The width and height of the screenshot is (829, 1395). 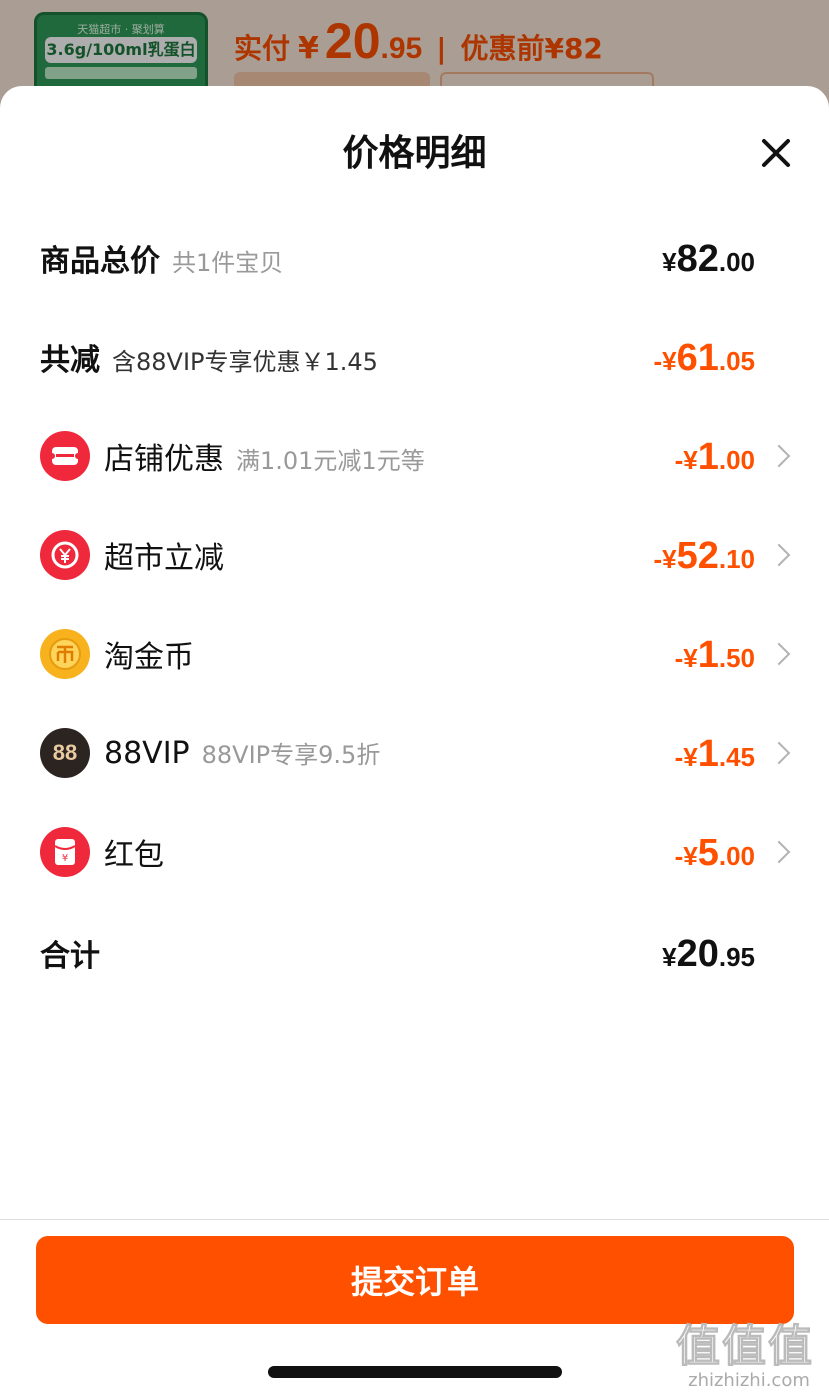 What do you see at coordinates (736, 757) in the screenshot?
I see `amount-dec: .45` at bounding box center [736, 757].